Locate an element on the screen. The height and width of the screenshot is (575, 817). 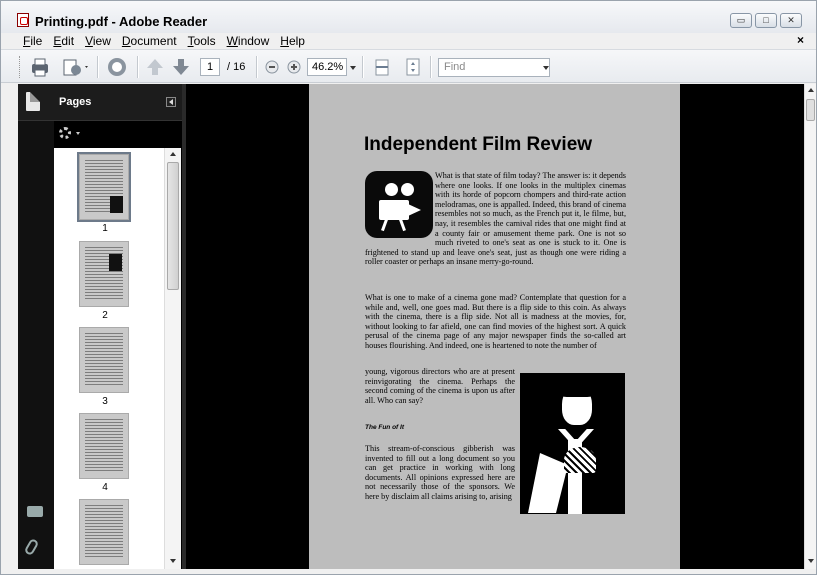
options-caret-icon is located at coordinates (78, 133).